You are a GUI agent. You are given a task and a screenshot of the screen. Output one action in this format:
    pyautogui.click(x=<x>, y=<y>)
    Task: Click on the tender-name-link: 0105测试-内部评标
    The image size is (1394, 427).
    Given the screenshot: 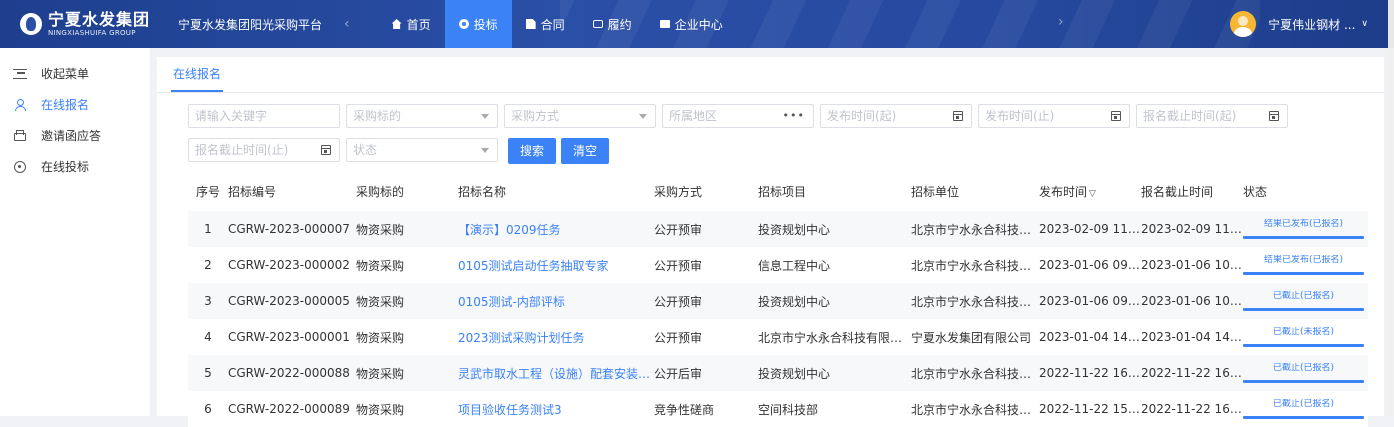 What is the action you would take?
    pyautogui.click(x=556, y=301)
    